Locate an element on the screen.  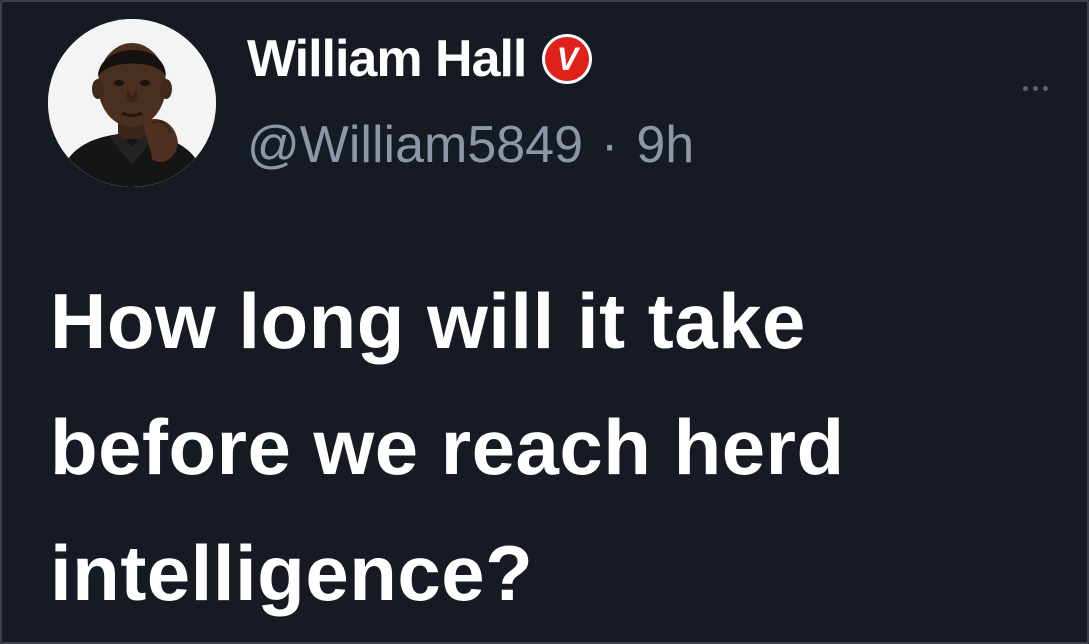
display-name: William Hall is located at coordinates (387, 59).